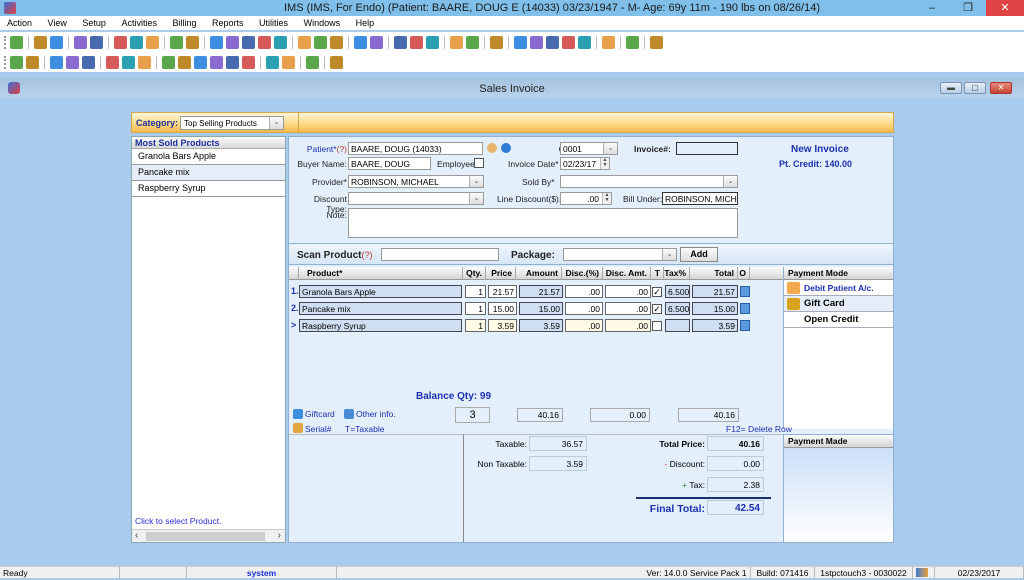 The height and width of the screenshot is (580, 1024). Describe the element at coordinates (440, 254) in the screenshot. I see `scan-product-field` at that location.